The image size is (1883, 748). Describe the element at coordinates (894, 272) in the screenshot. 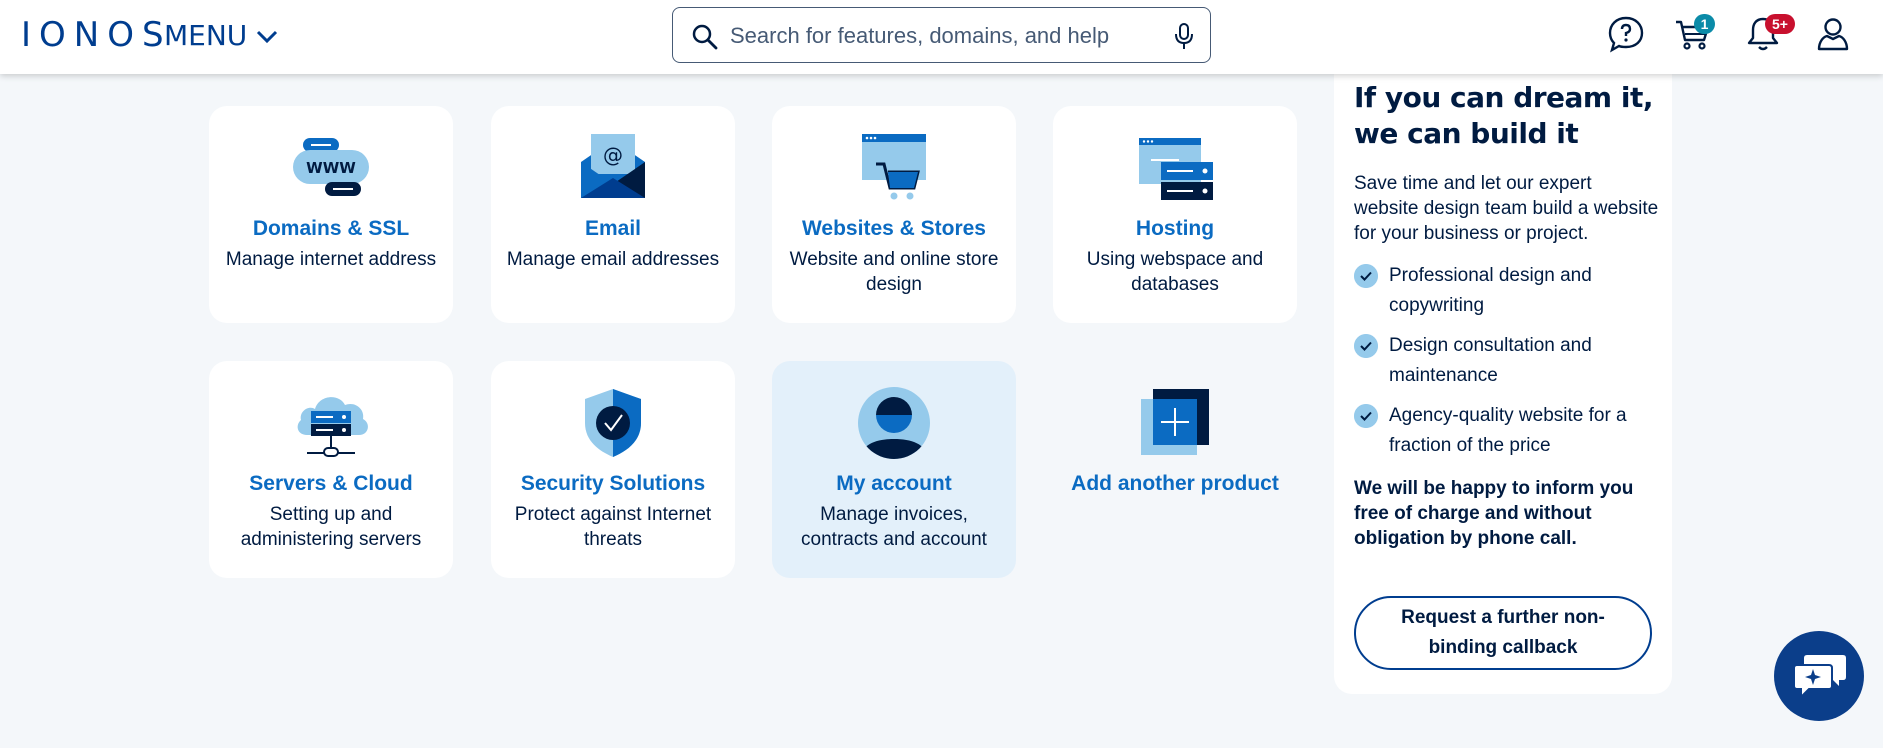

I see `tile-description: Website and online store design` at that location.